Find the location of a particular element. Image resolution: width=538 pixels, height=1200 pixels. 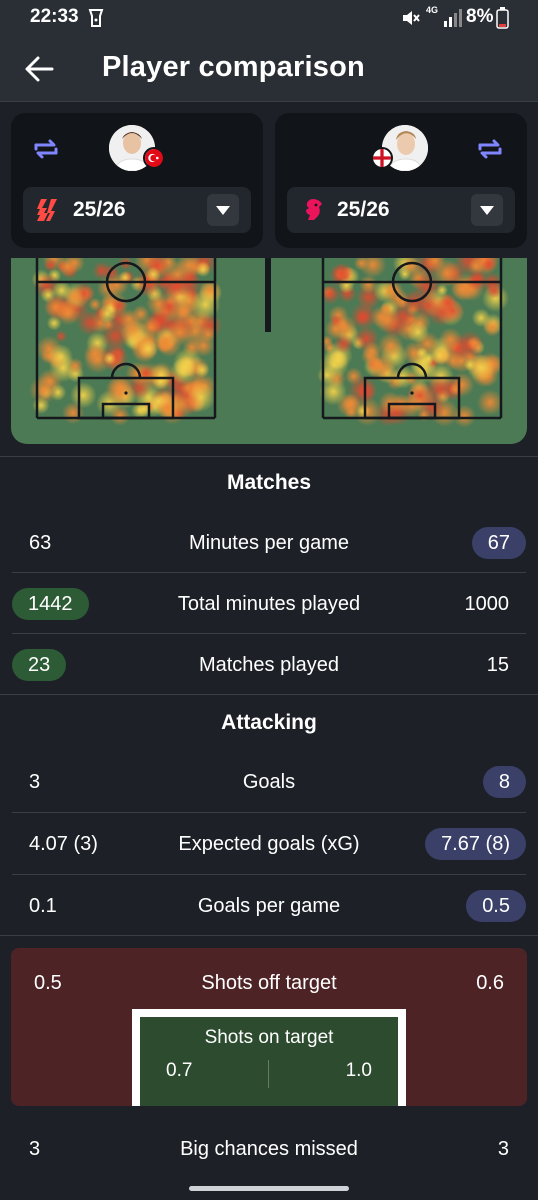

stat-row-goals: 3 Goals 8 is located at coordinates (269, 781).